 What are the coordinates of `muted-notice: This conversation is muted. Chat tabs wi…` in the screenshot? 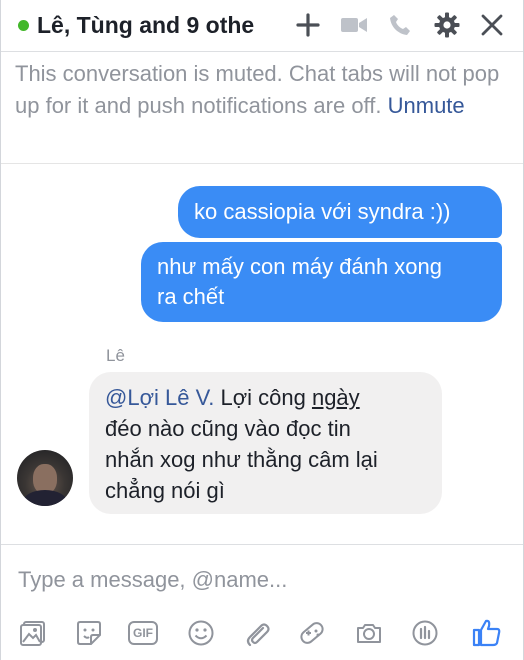 It's located at (263, 90).